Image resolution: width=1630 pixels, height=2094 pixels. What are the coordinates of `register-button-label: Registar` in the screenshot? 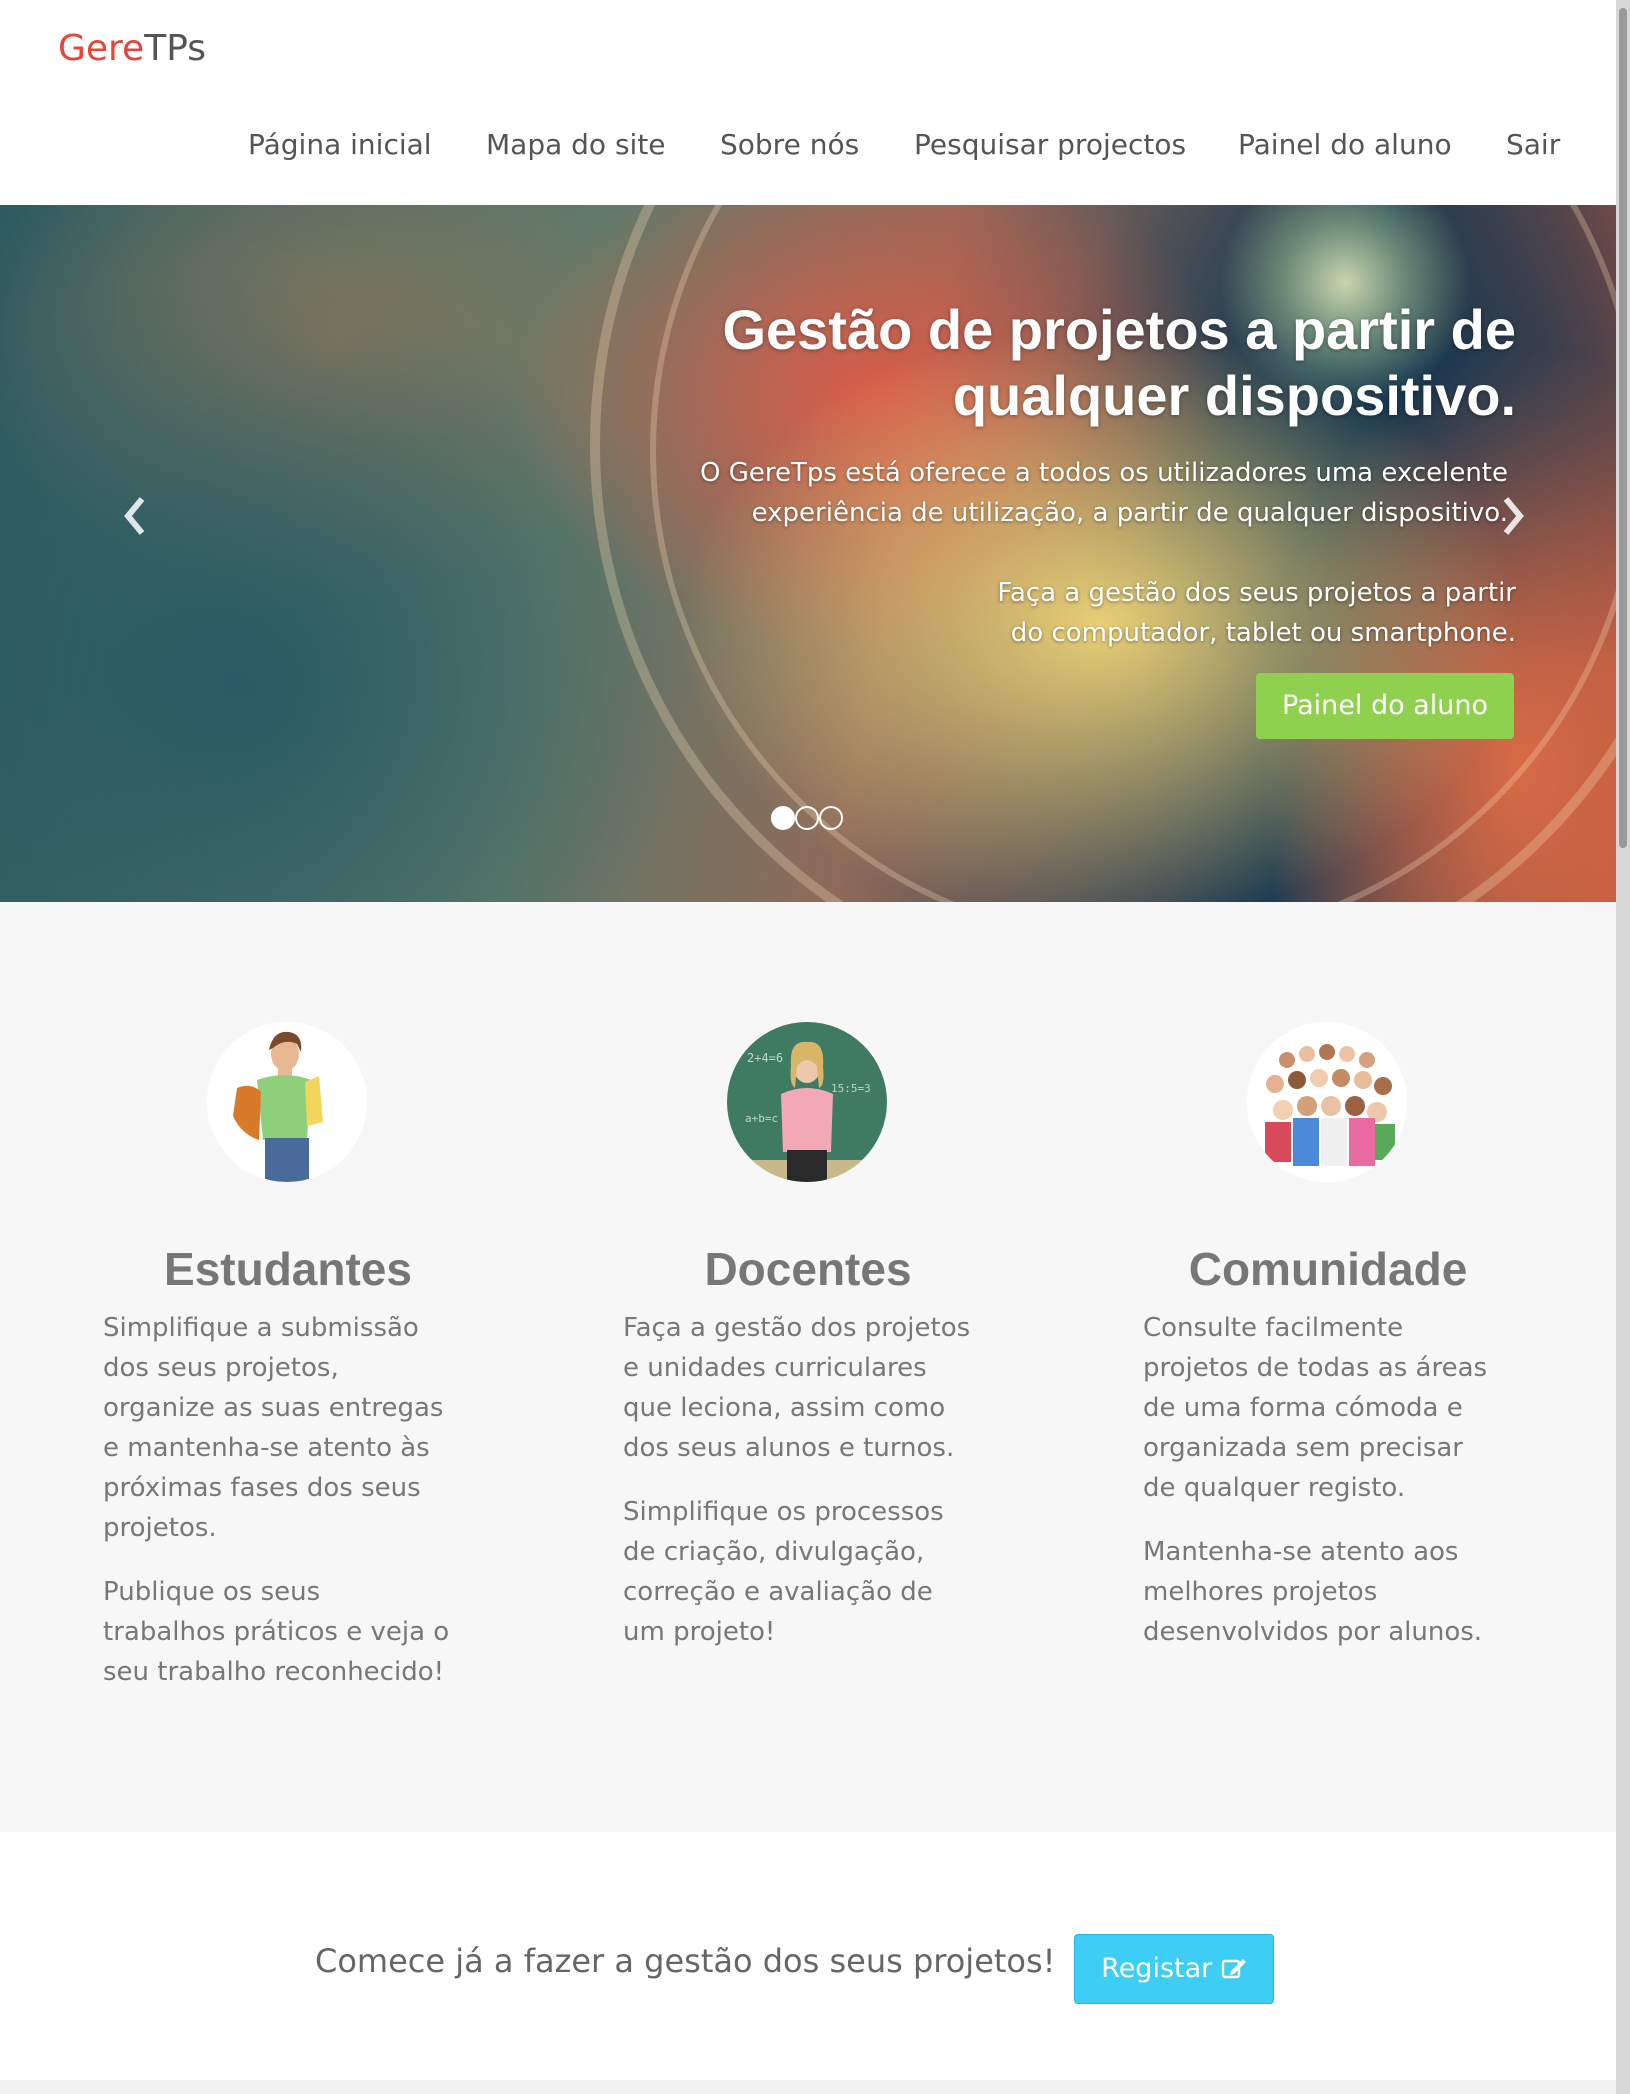 It's located at (1157, 1968).